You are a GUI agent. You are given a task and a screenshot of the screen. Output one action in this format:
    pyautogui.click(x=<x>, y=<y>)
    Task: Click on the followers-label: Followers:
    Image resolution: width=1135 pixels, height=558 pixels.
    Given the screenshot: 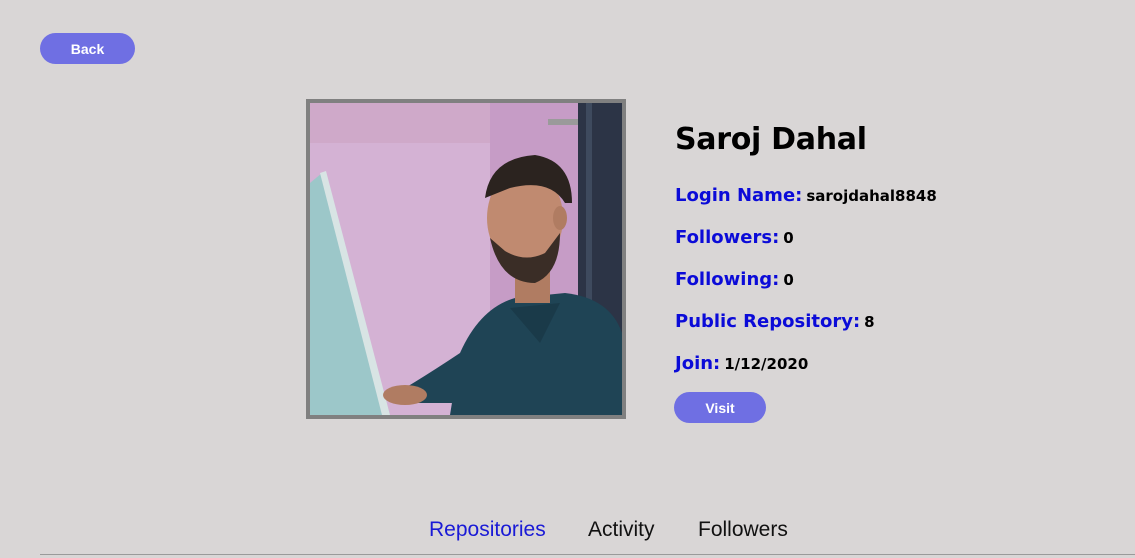 What is the action you would take?
    pyautogui.click(x=727, y=237)
    